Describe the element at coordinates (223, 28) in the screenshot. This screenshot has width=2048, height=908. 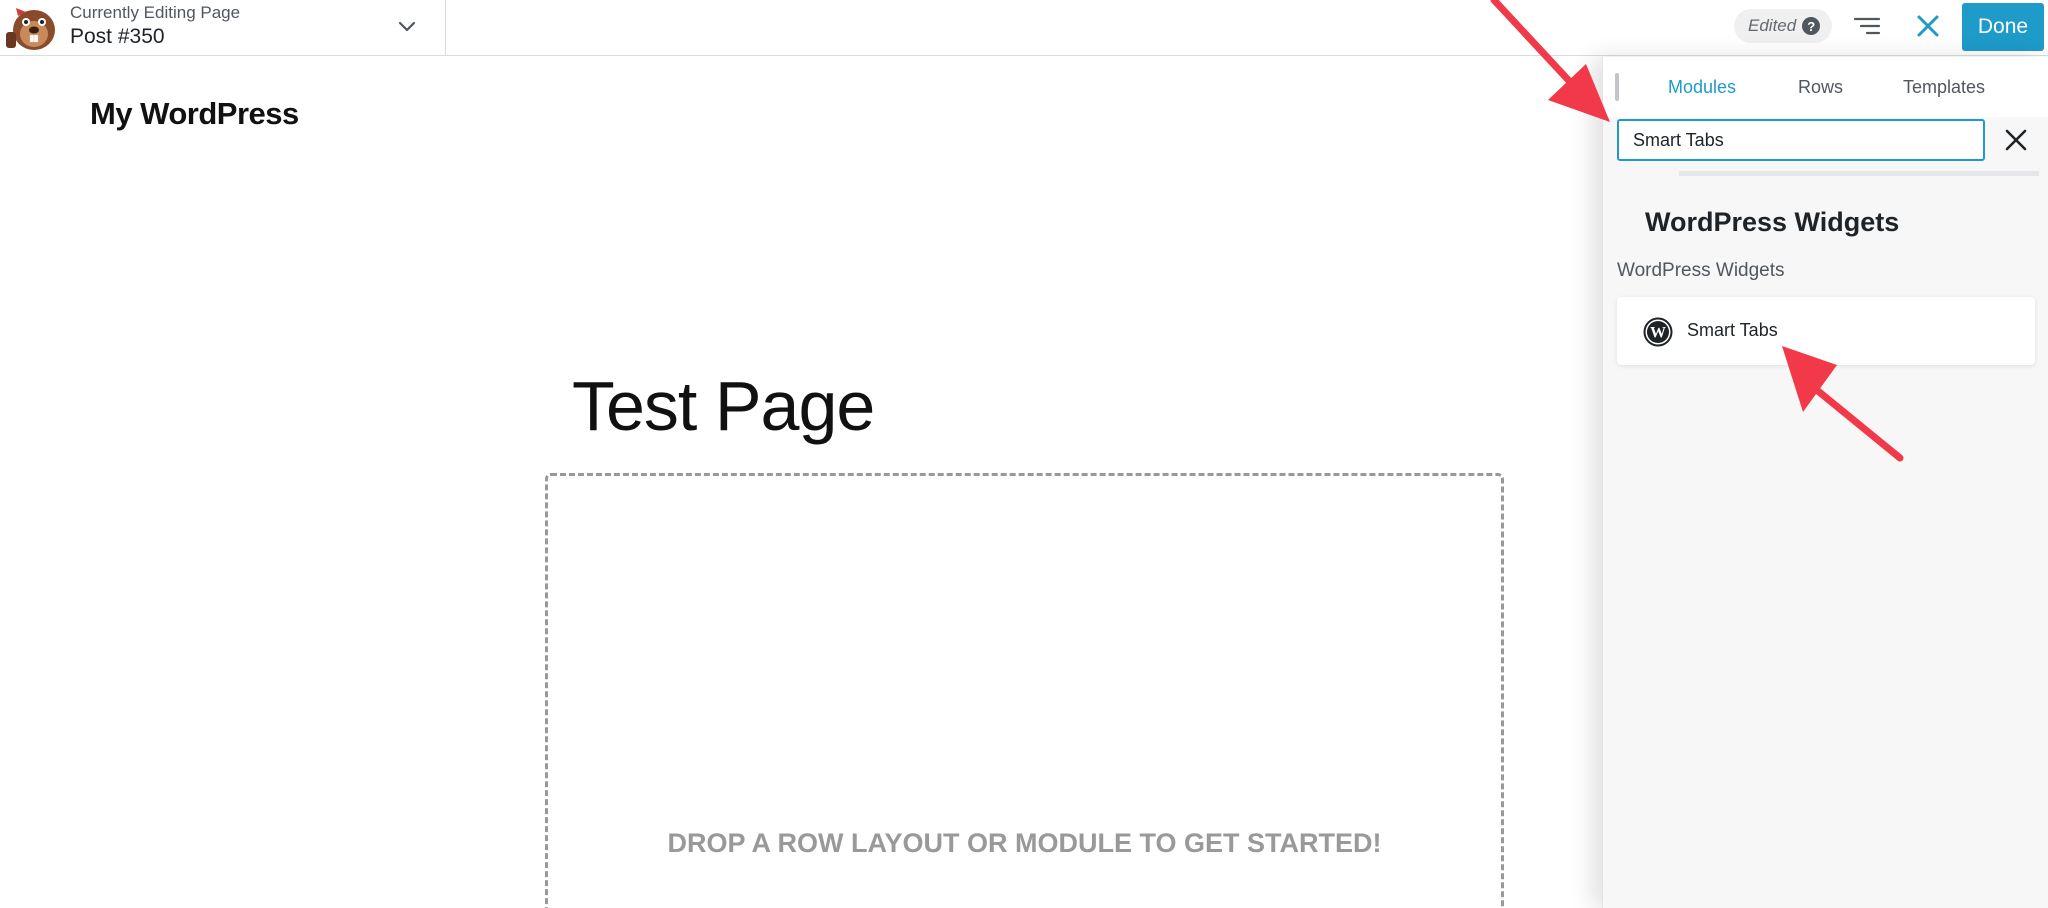
I see `page-switcher: Currently Editing Page Post #350` at that location.